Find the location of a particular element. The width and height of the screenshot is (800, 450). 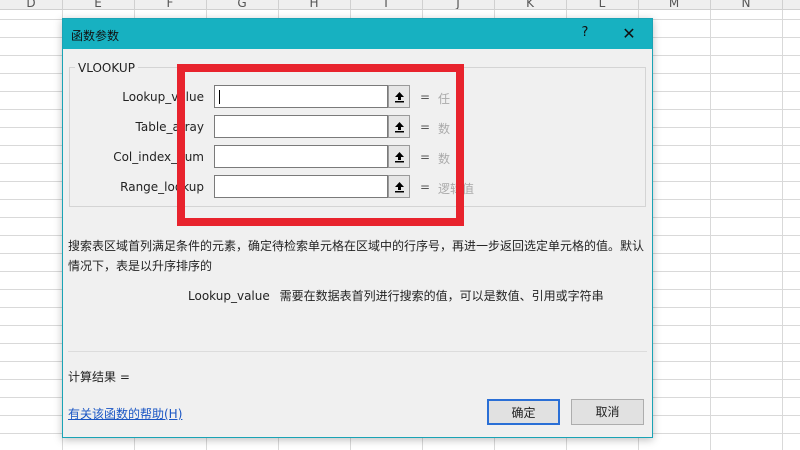

argument-hint: 逻辑值 is located at coordinates (456, 189).